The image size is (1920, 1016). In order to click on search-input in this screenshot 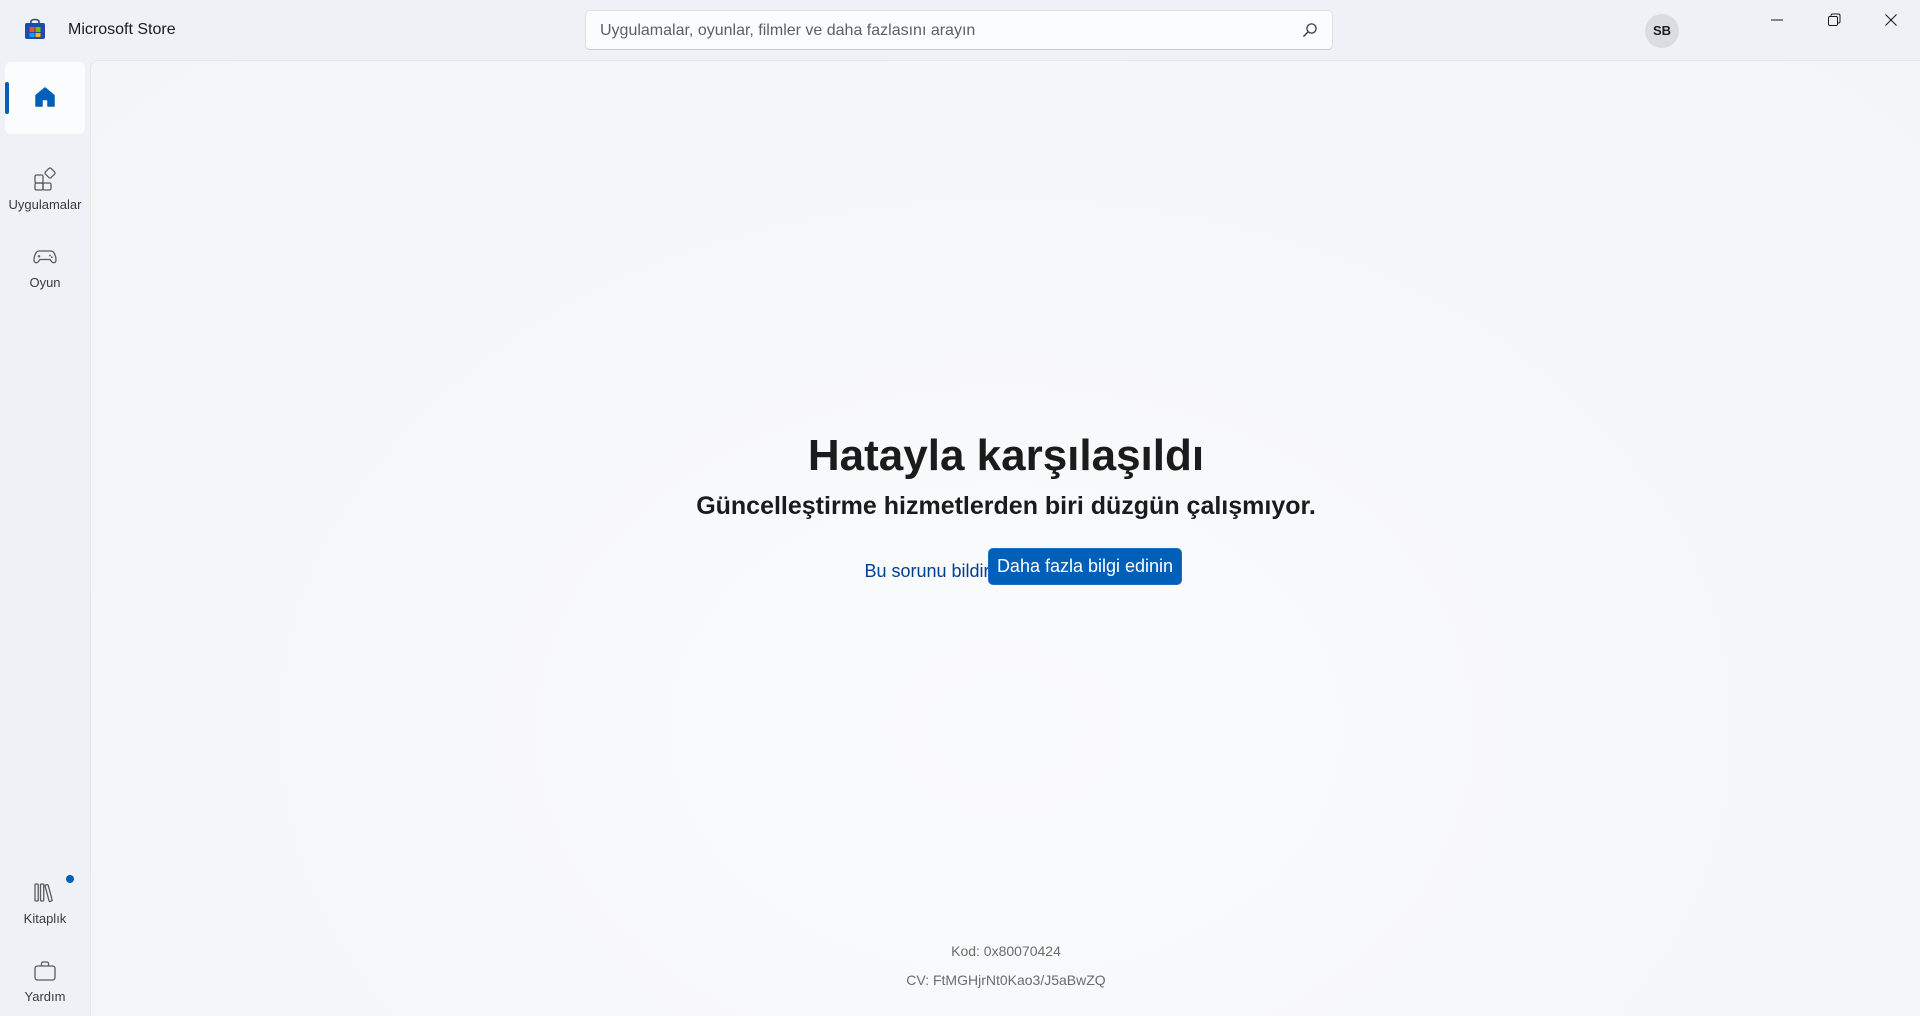, I will do `click(940, 31)`.